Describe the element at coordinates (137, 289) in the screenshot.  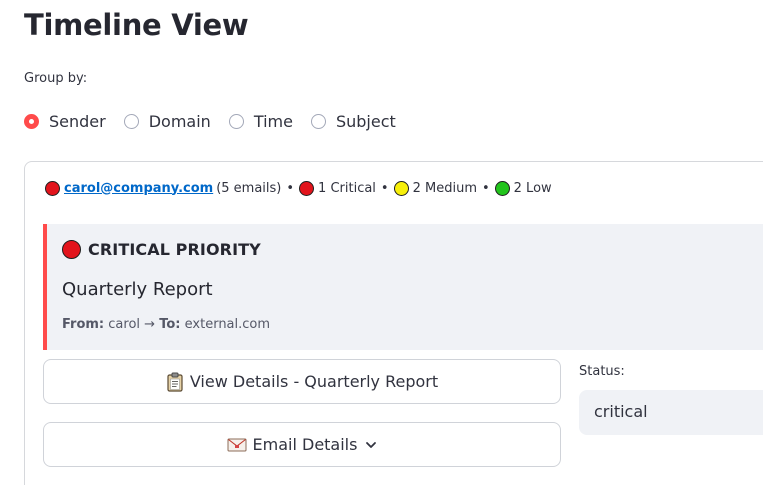
I see `email-subject: Quarterly Report` at that location.